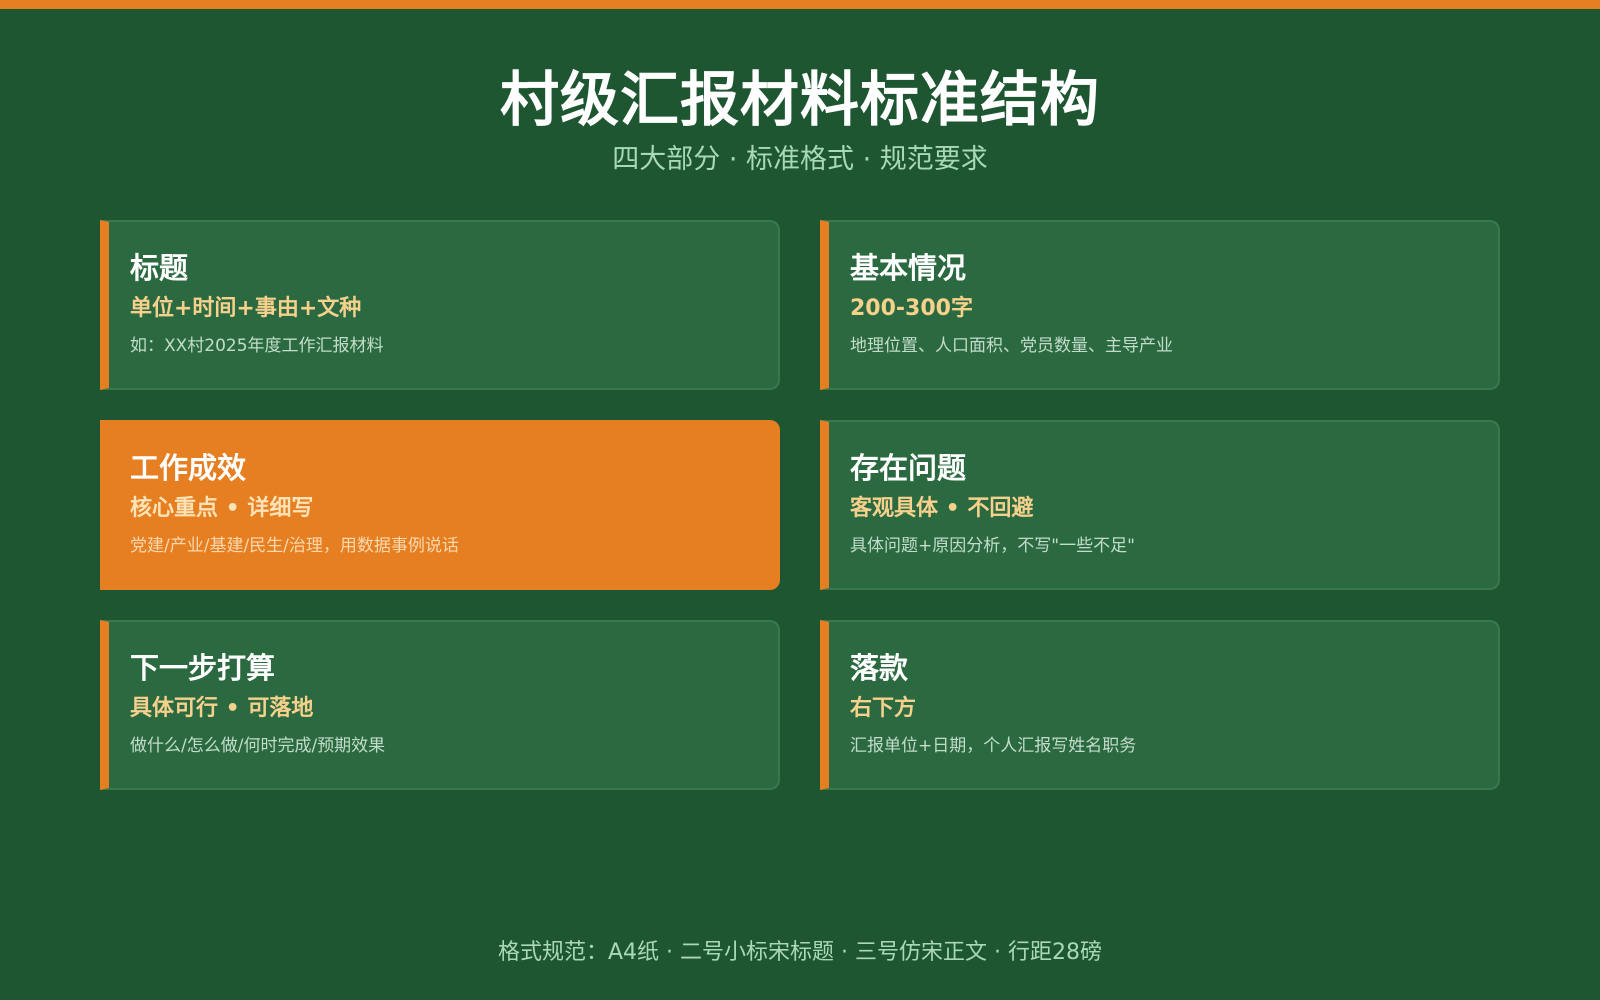 The image size is (1600, 1000). What do you see at coordinates (246, 308) in the screenshot?
I see `card-subtitle: 单位+时间+事由+文种` at bounding box center [246, 308].